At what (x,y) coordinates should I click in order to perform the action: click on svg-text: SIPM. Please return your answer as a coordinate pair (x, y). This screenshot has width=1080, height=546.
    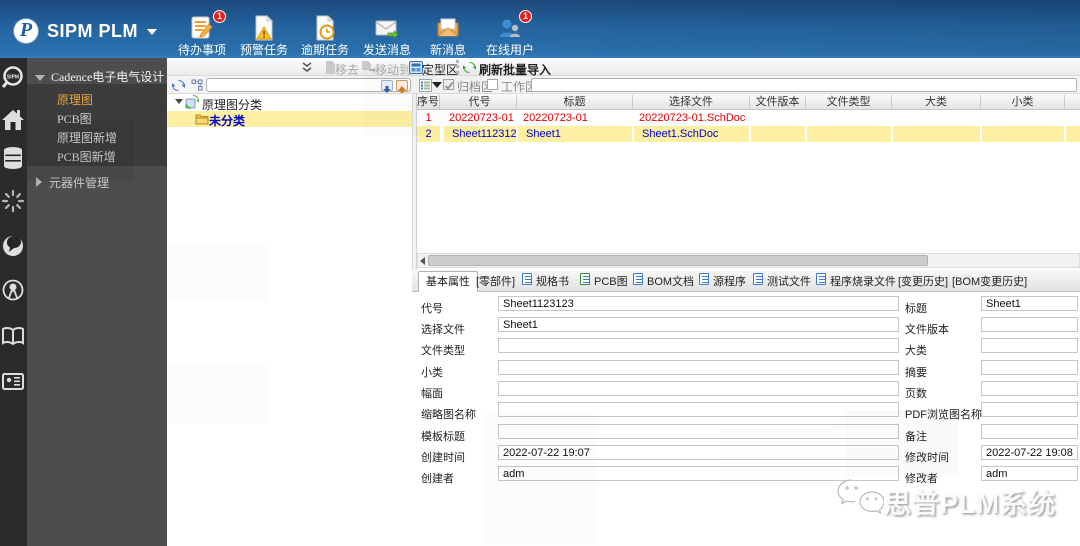
    Looking at the image, I should click on (13, 78).